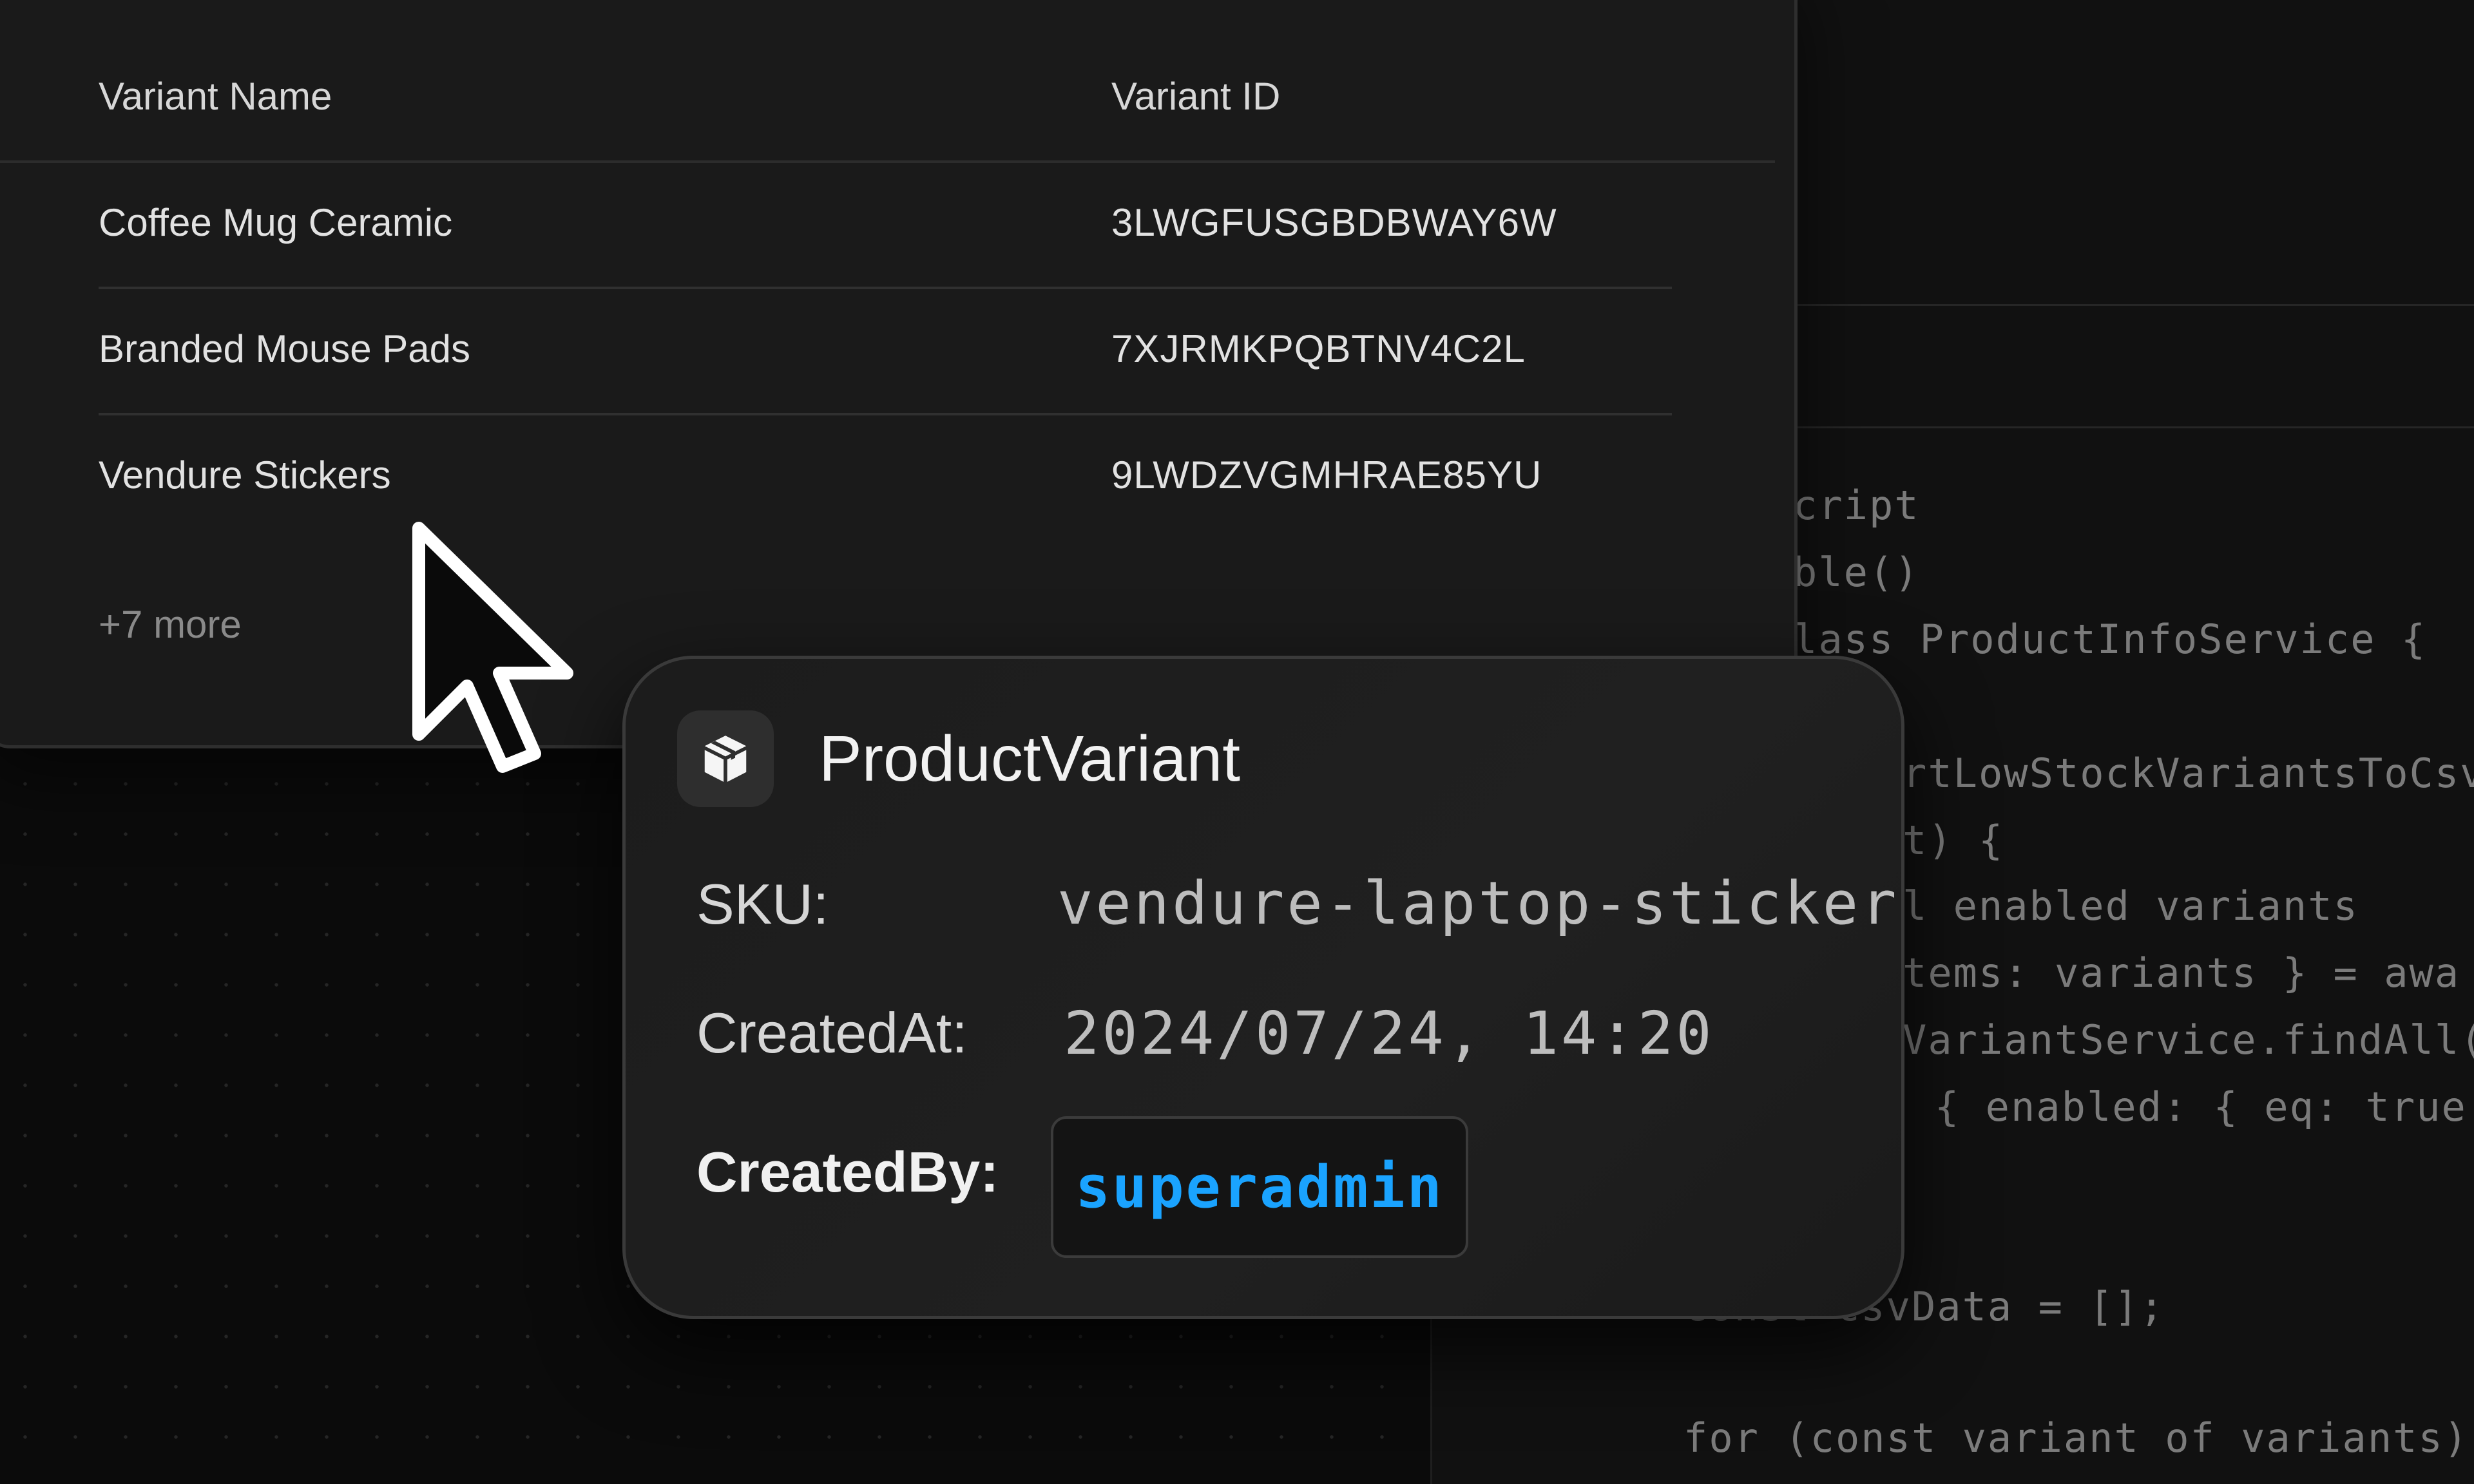 The image size is (2474, 1484). Describe the element at coordinates (725, 758) in the screenshot. I see `package-icon` at that location.